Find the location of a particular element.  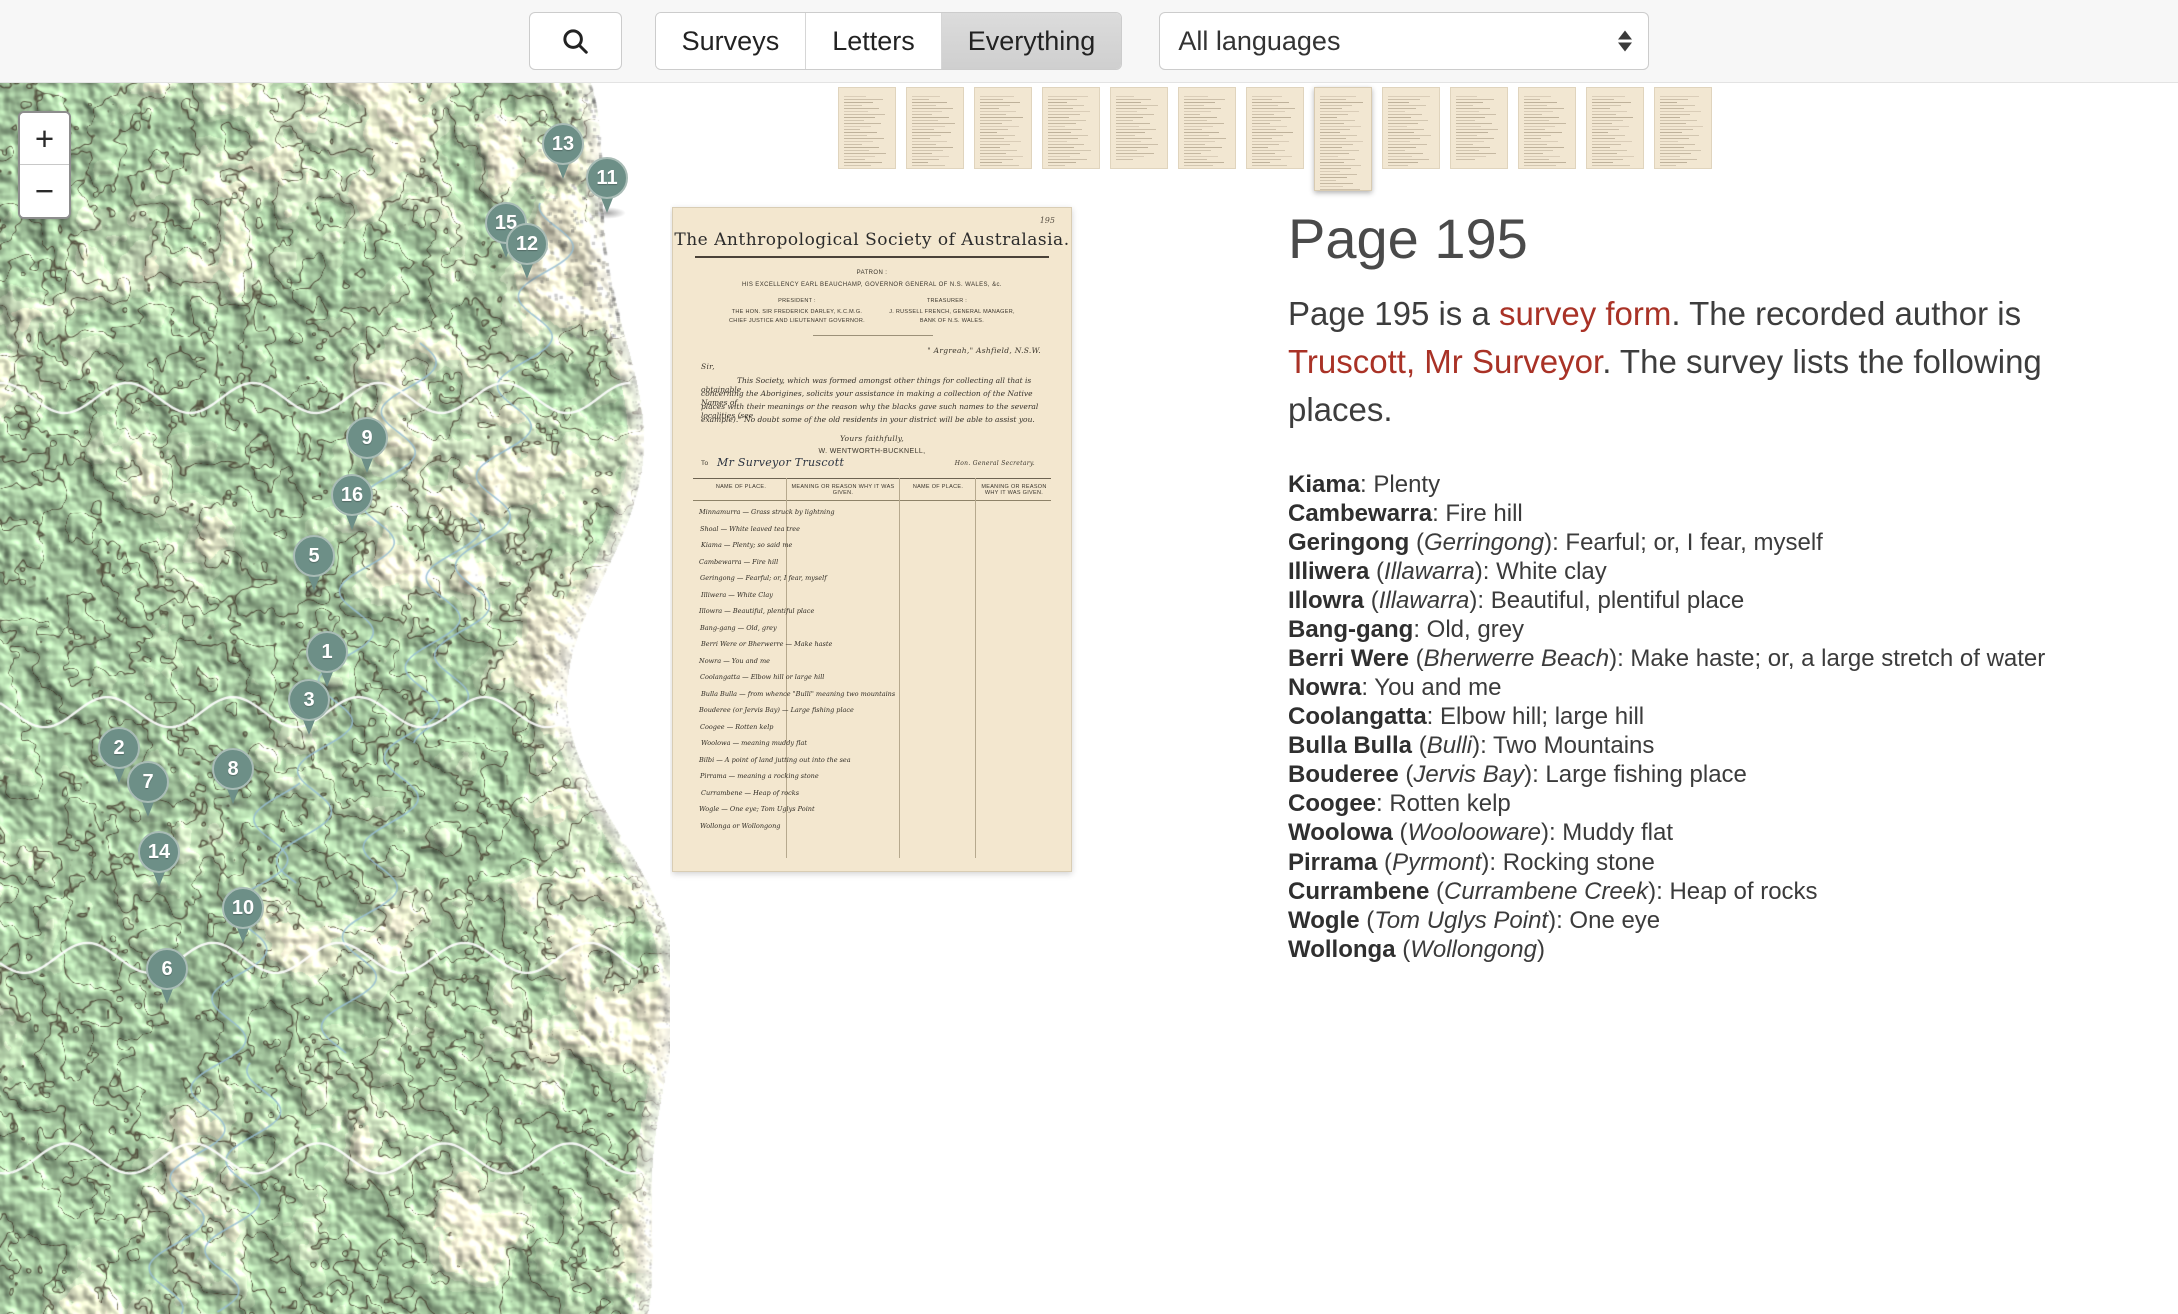

map-marker-9: 9 is located at coordinates (367, 448).